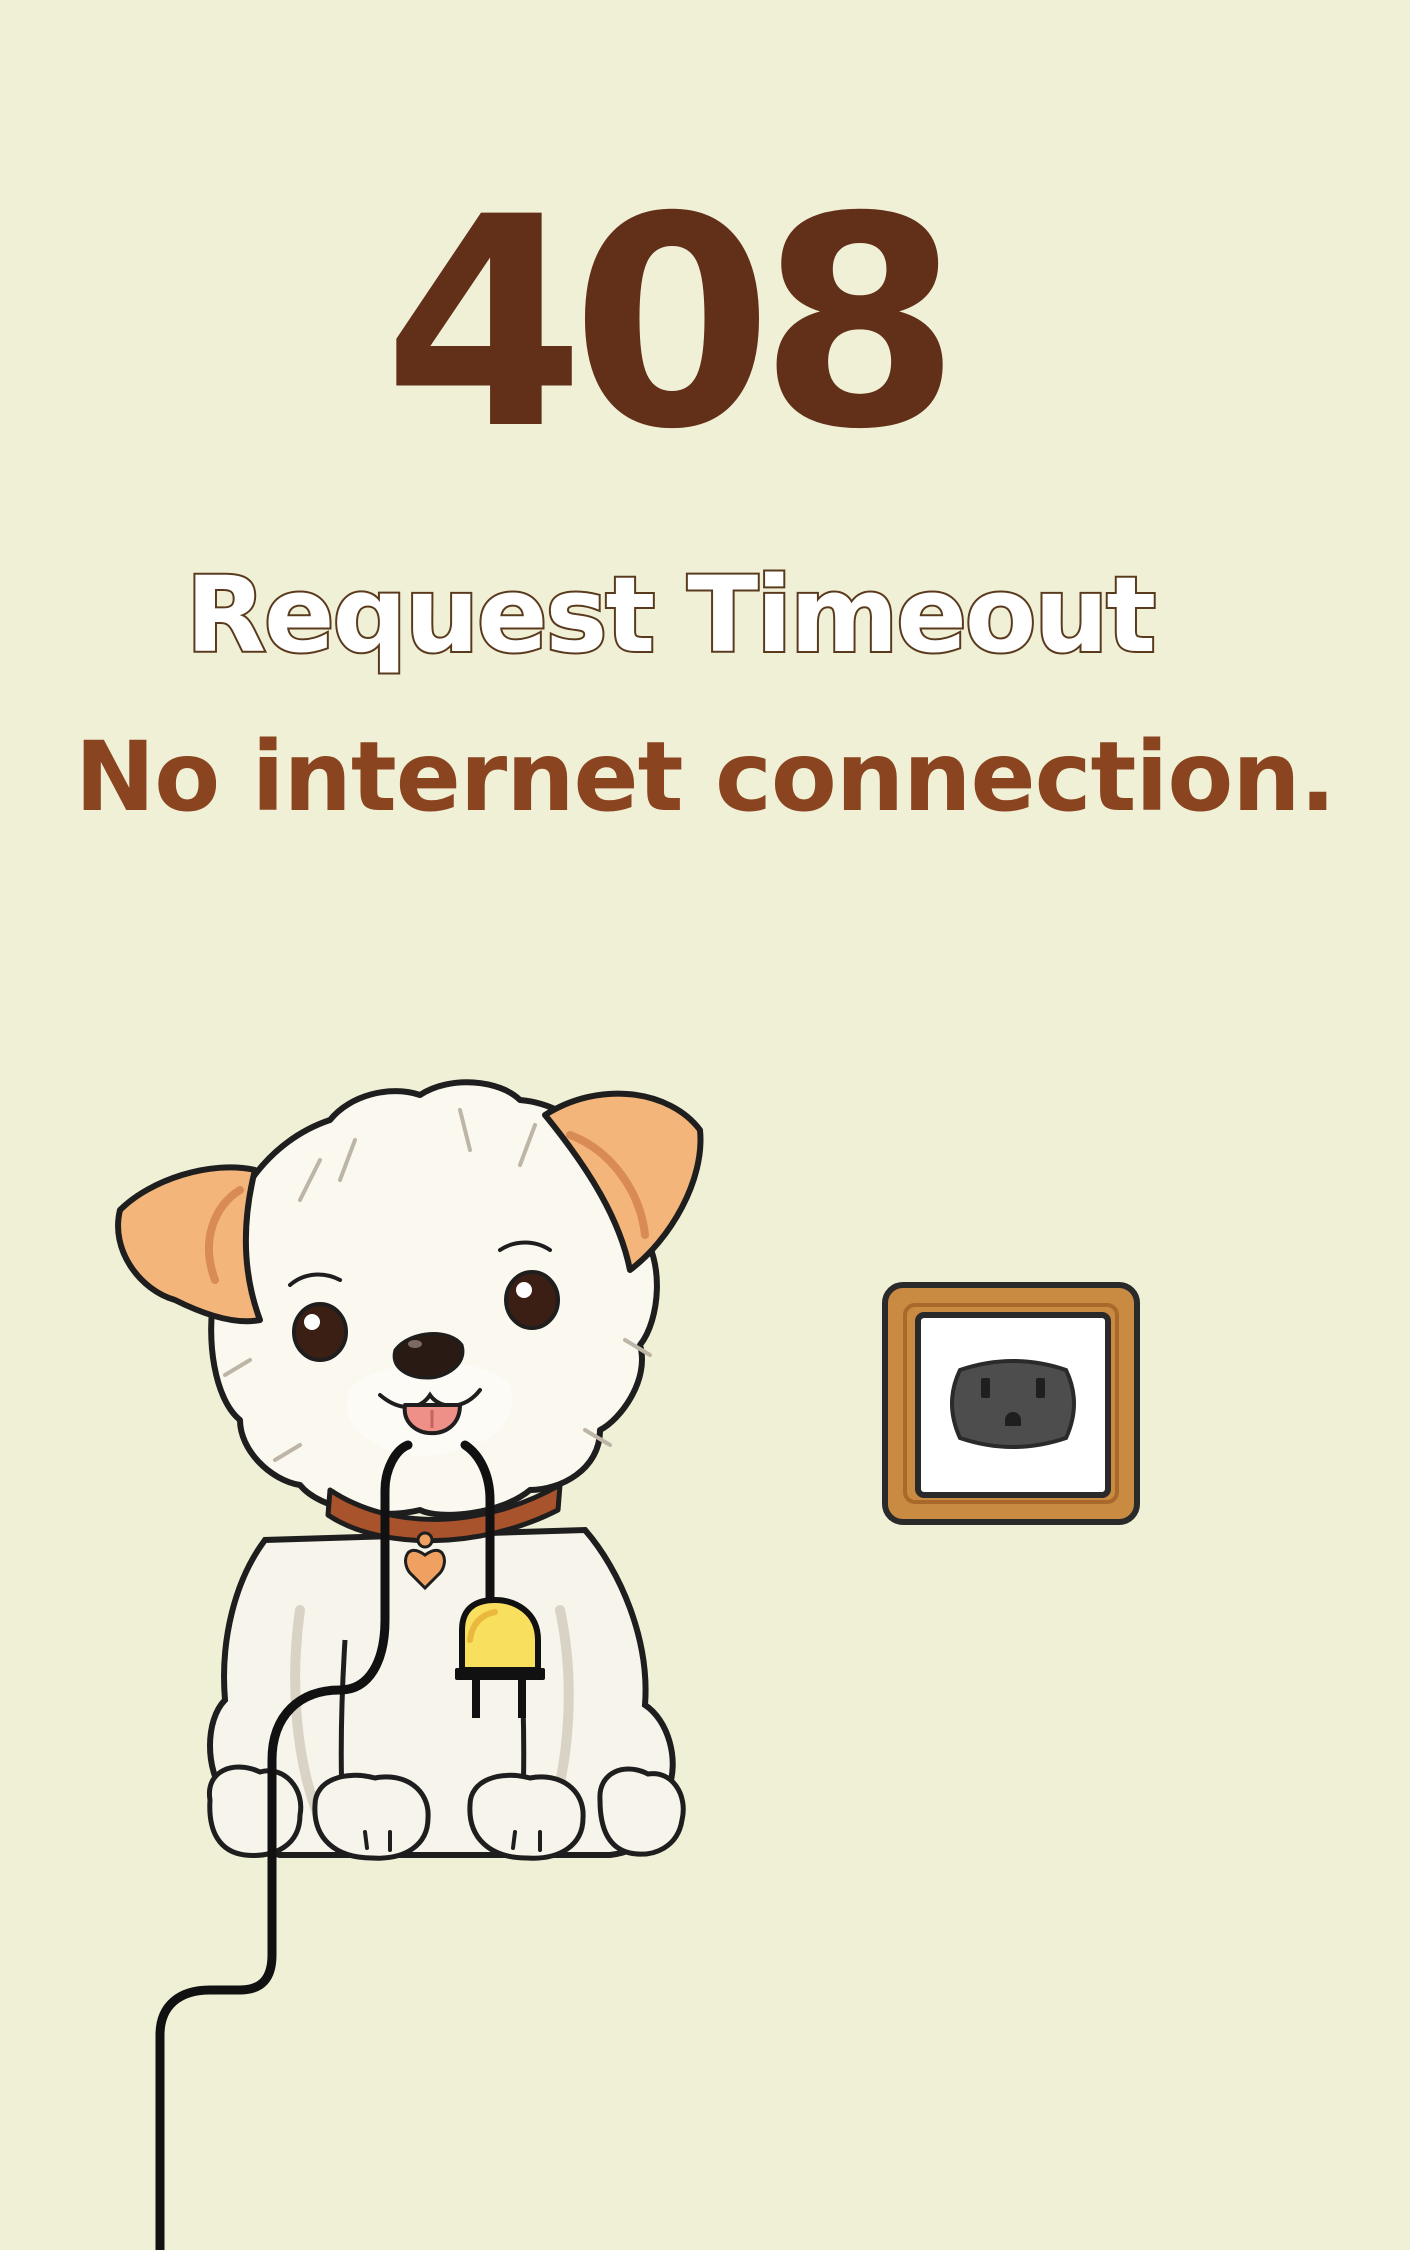  I want to click on wall-outlet-icon, so click(1011, 1403).